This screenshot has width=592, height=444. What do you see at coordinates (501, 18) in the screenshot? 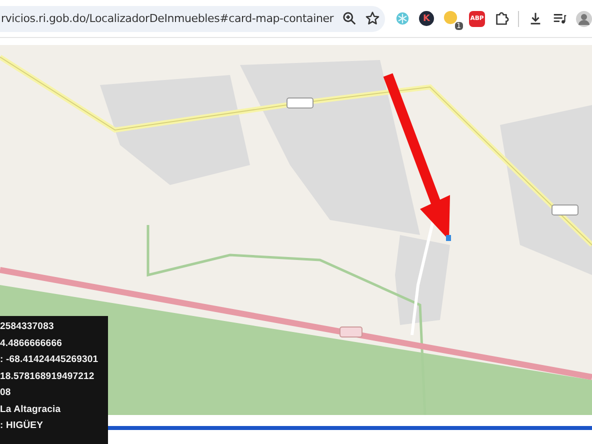
I see `puzzle-icon` at bounding box center [501, 18].